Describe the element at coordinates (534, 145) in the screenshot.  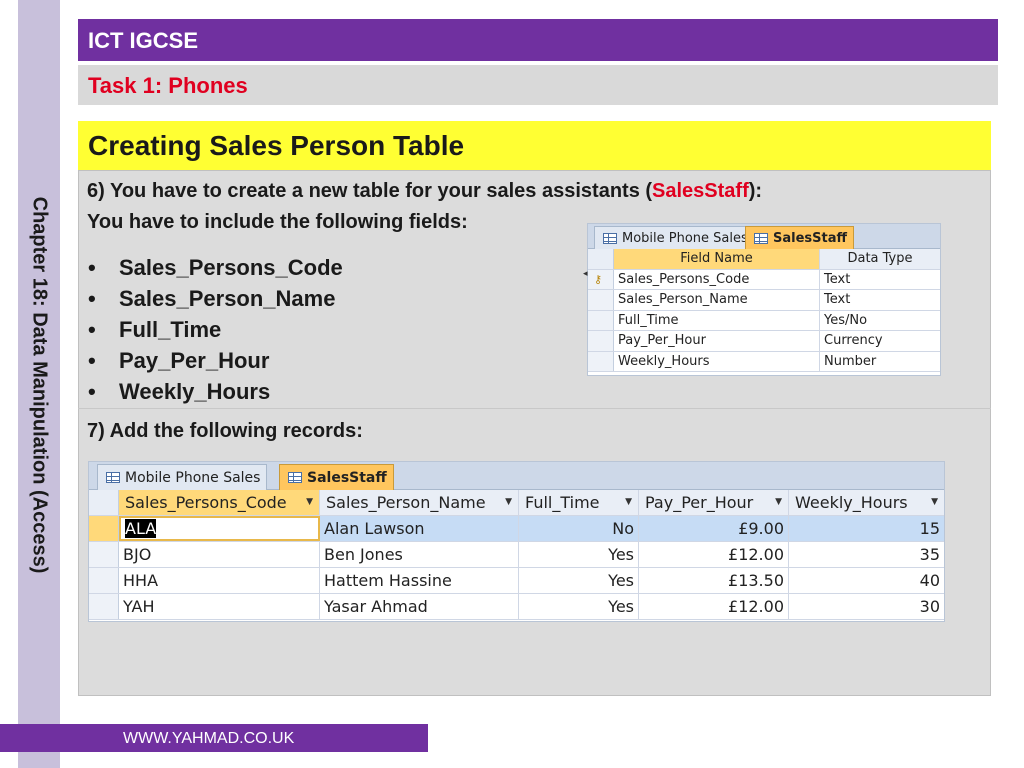
I see `section-title-bar: Creating Sales Person Table` at that location.